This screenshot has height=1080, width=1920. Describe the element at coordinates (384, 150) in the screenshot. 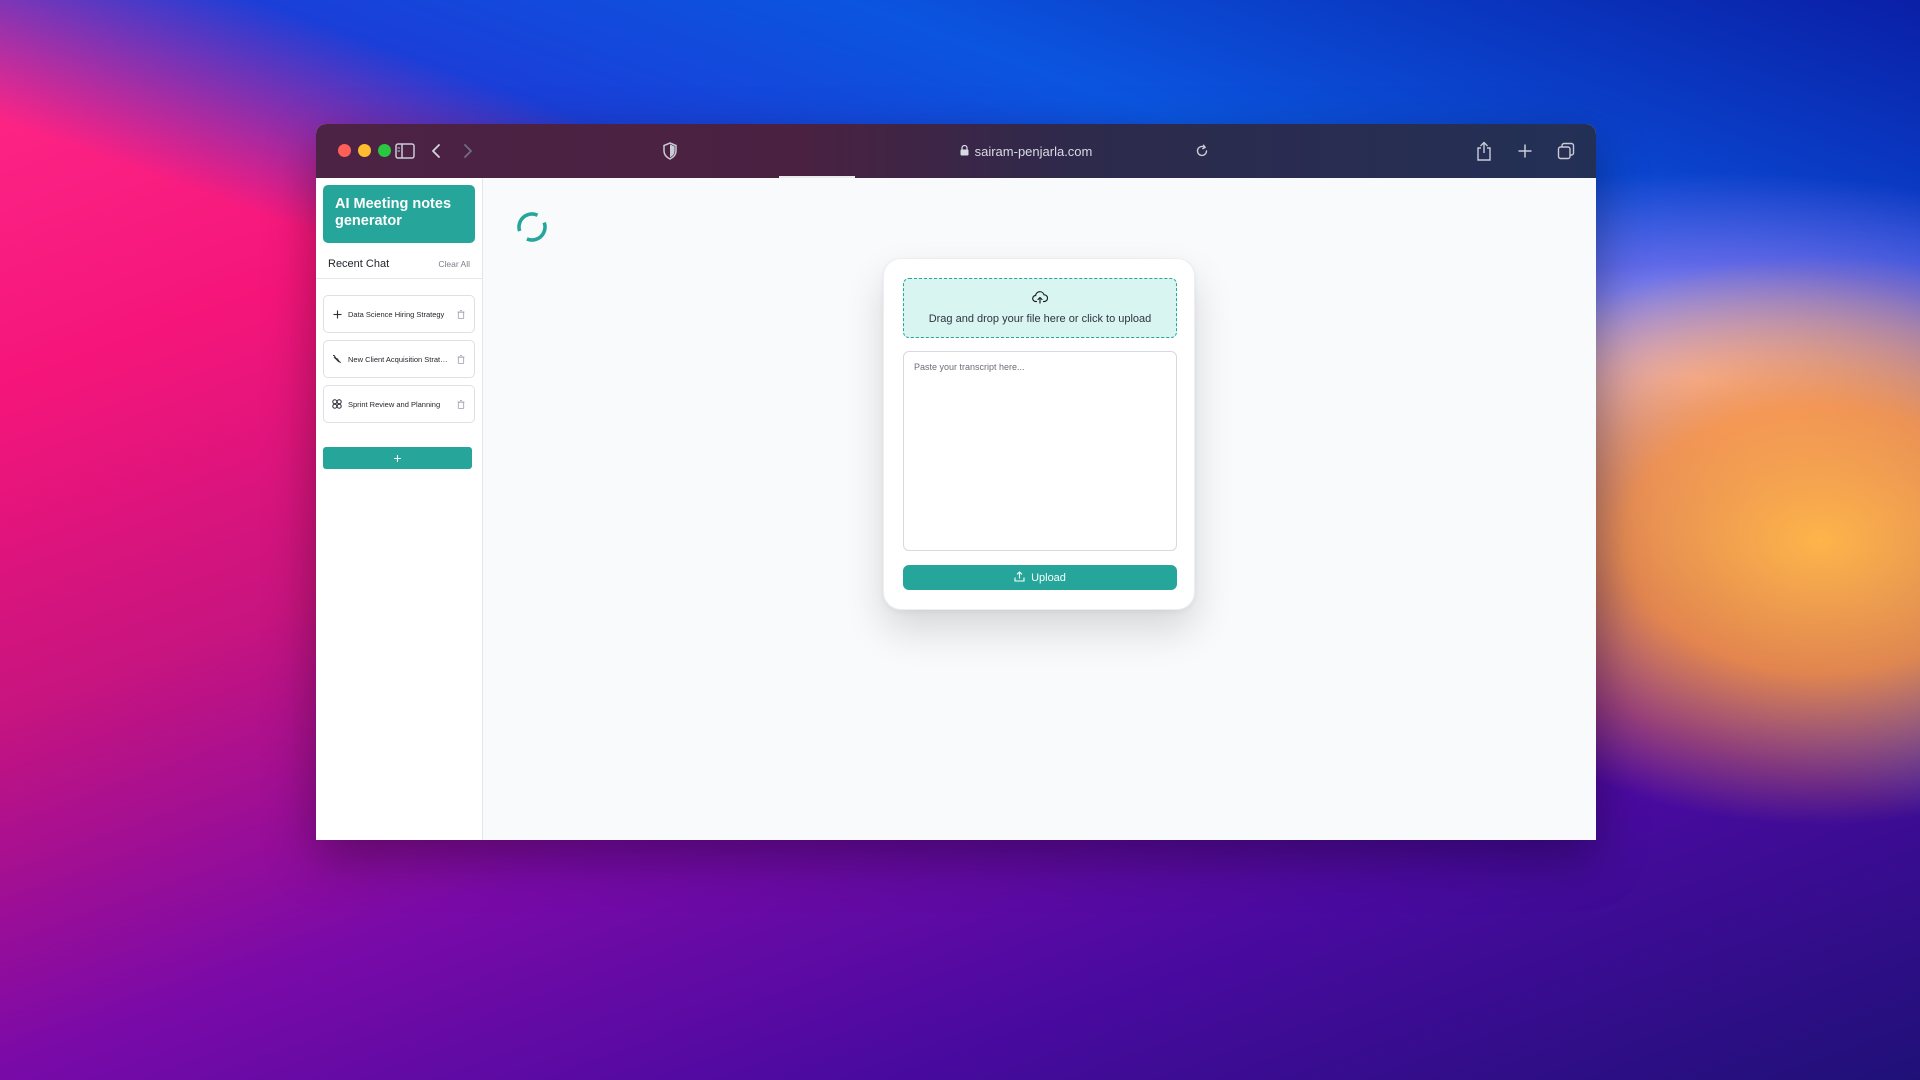

I see `zoom-window-button` at that location.